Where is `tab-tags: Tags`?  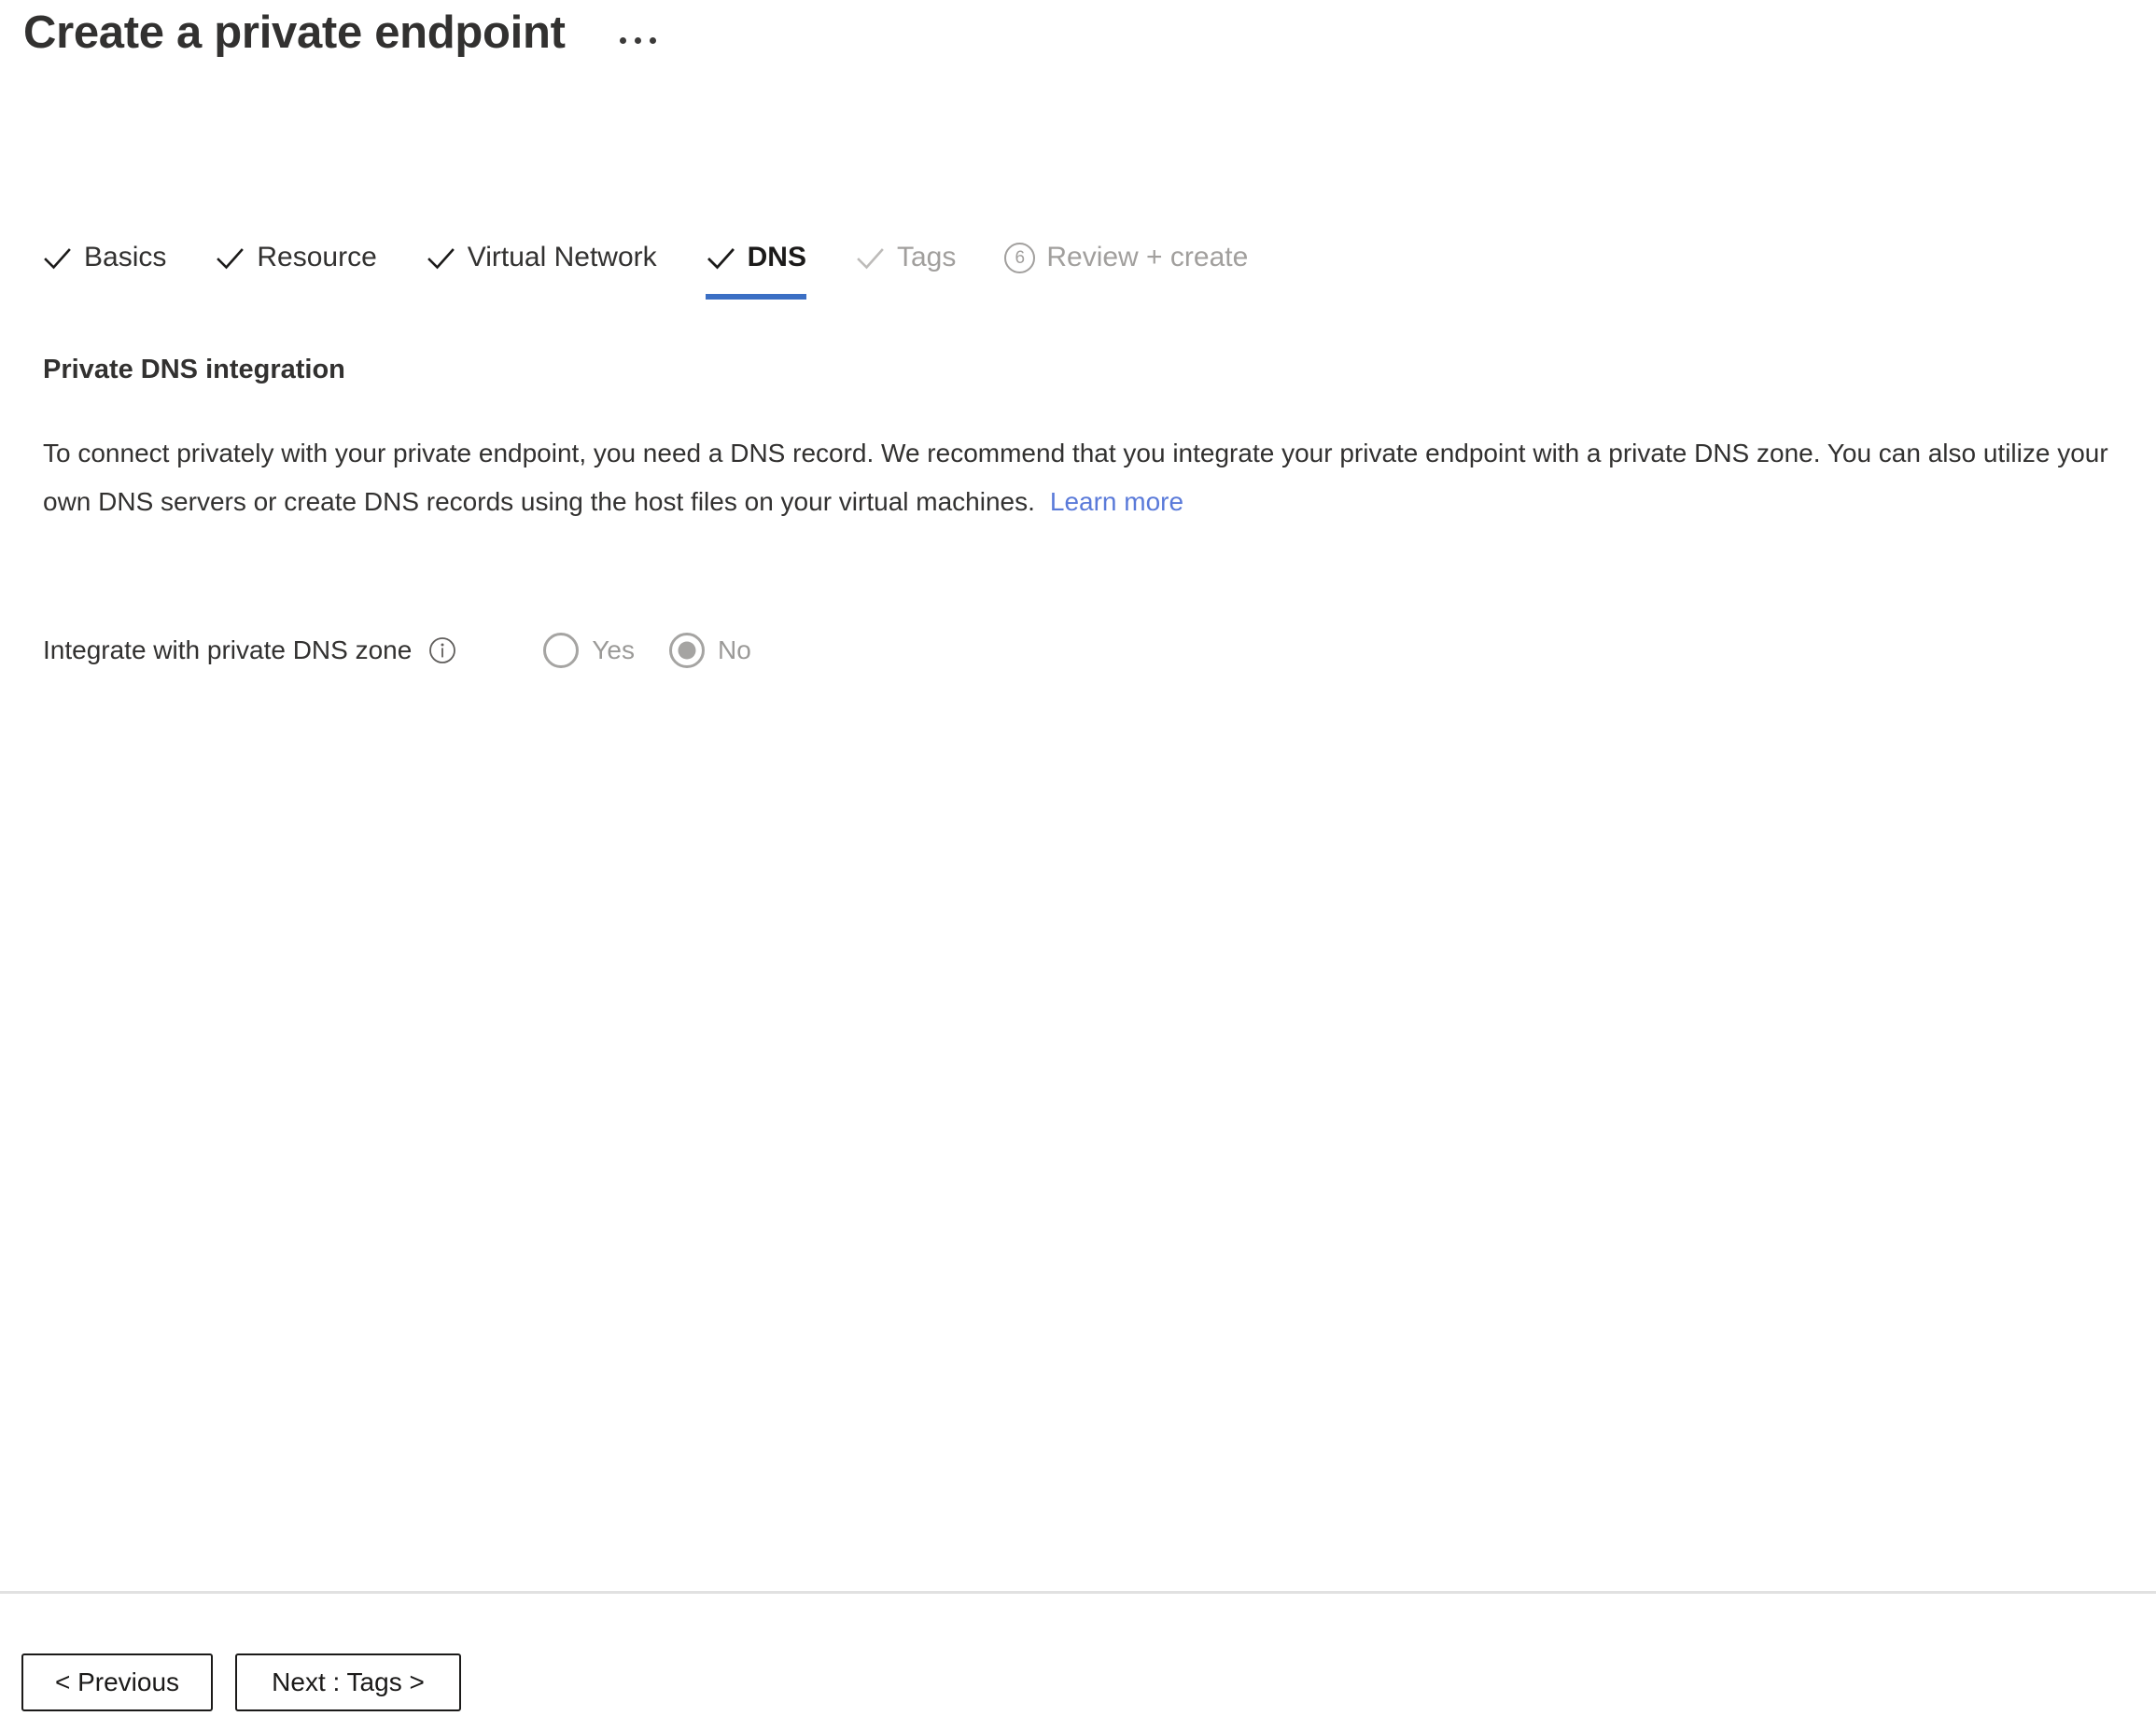
tab-tags: Tags is located at coordinates (905, 257).